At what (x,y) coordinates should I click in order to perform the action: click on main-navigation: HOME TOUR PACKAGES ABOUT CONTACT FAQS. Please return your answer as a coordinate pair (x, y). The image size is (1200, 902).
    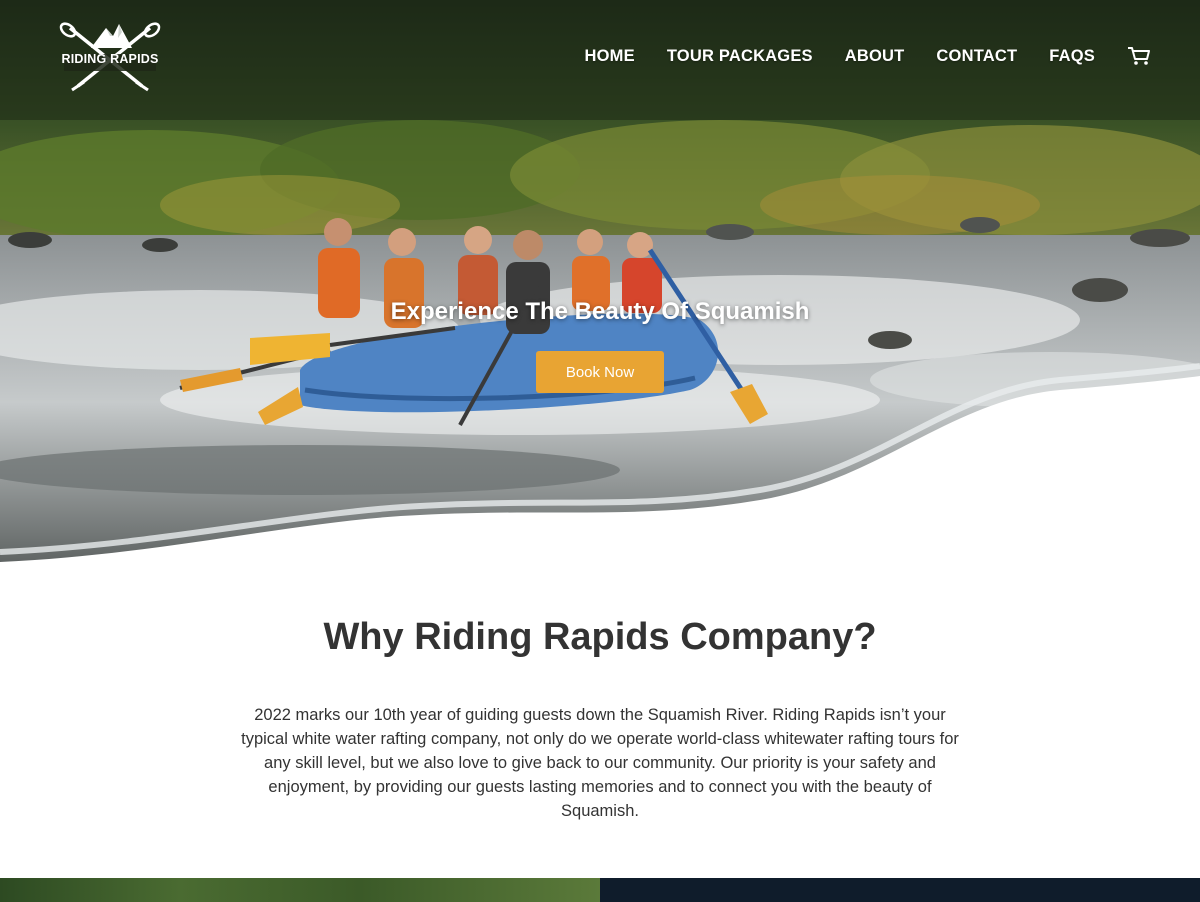
    Looking at the image, I should click on (852, 56).